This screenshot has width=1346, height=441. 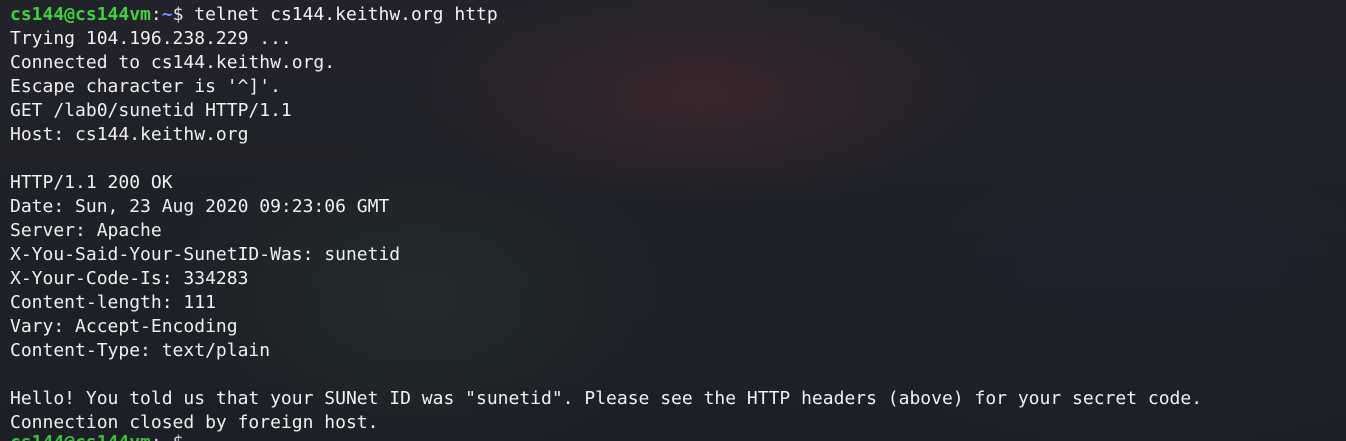 I want to click on next-prompt-line: cs144@cs144vm:~$, so click(x=96, y=436).